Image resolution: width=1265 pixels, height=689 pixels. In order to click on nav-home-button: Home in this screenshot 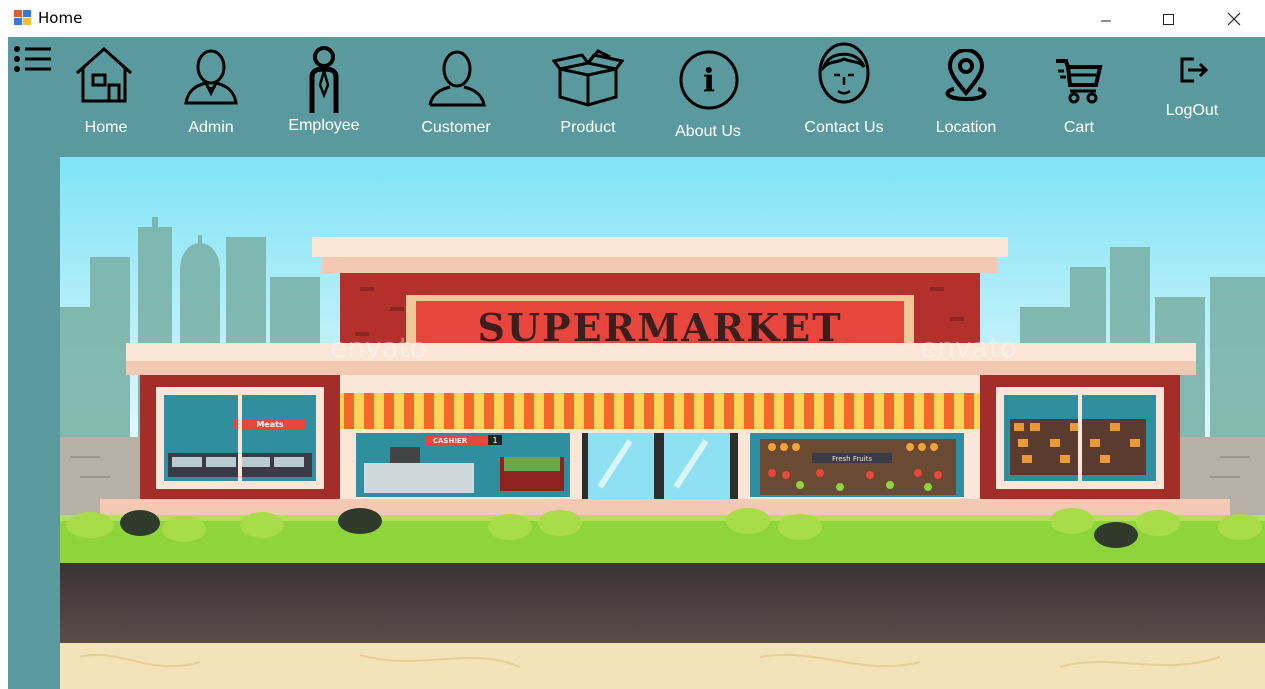, I will do `click(106, 95)`.